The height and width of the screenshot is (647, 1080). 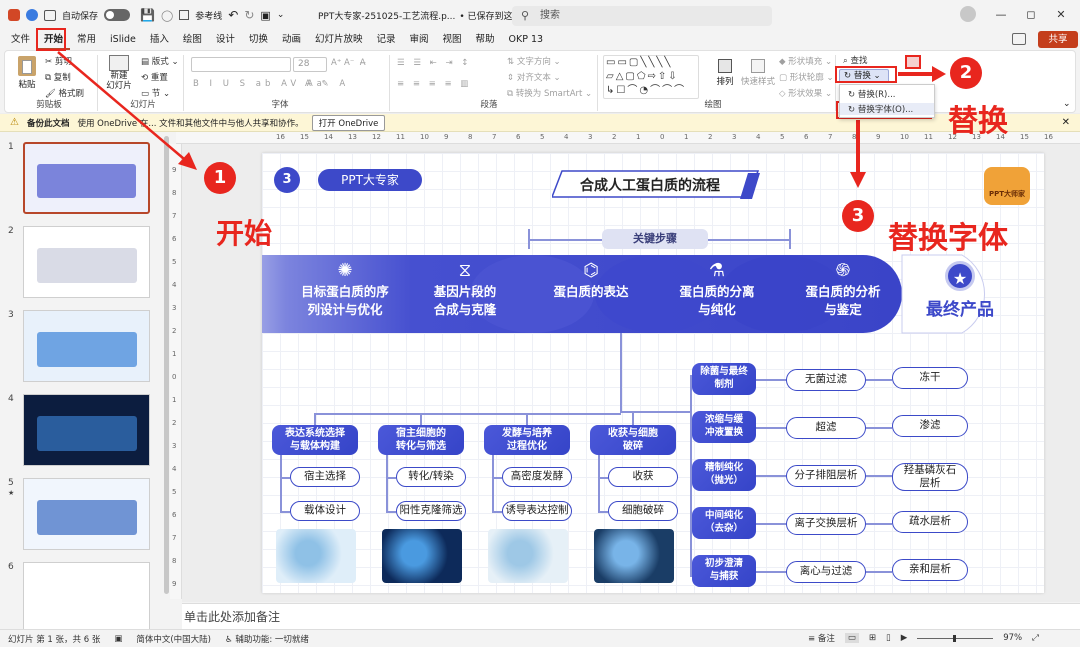 I want to click on close-icon: ✕, so click(x=1061, y=14).